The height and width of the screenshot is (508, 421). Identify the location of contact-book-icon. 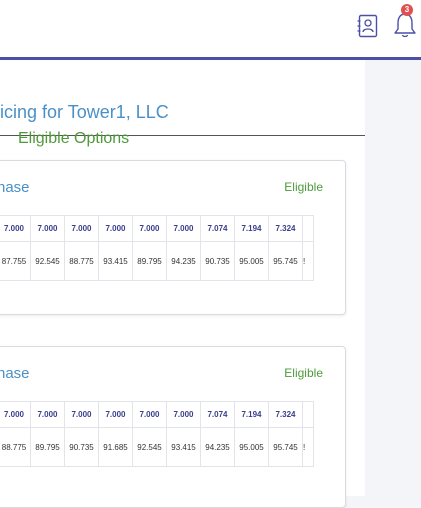
(368, 26).